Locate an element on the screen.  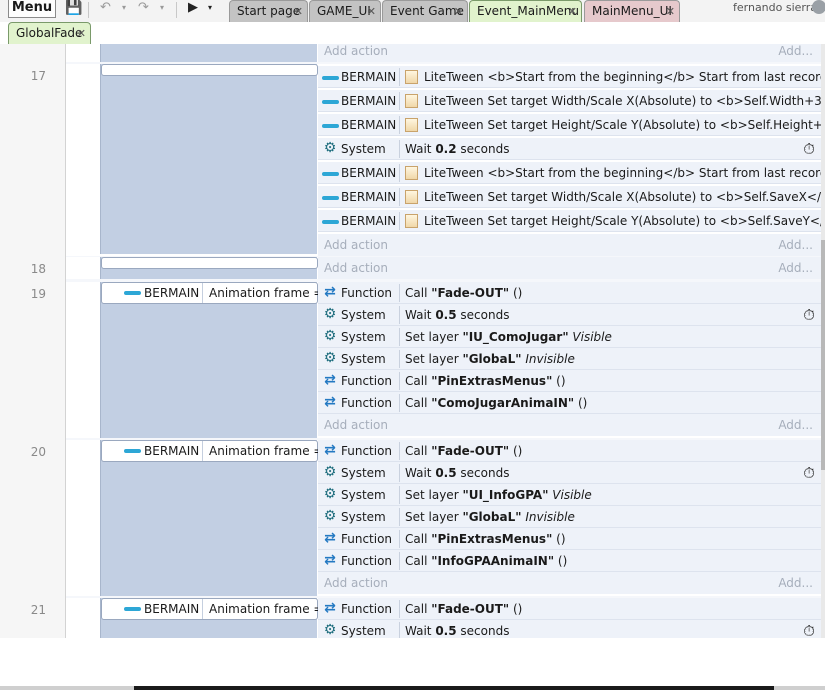
action-text: Call "InfoGPAAnimaIN" () is located at coordinates (486, 561).